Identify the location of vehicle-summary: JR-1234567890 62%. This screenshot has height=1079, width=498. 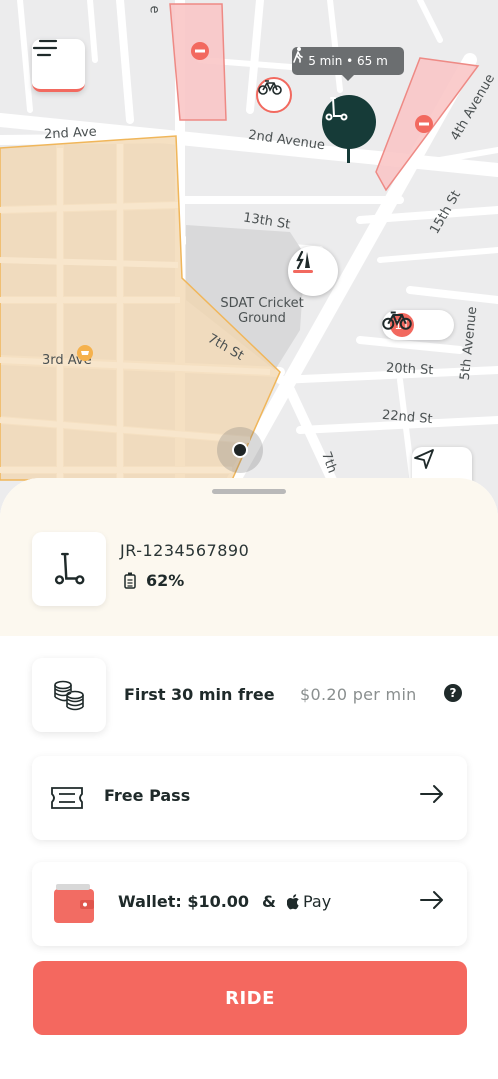
(249, 557).